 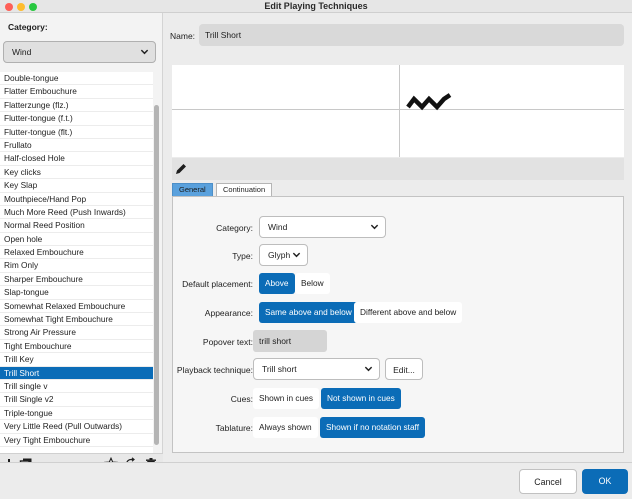 What do you see at coordinates (76, 387) in the screenshot?
I see `list-item: Trill single v` at bounding box center [76, 387].